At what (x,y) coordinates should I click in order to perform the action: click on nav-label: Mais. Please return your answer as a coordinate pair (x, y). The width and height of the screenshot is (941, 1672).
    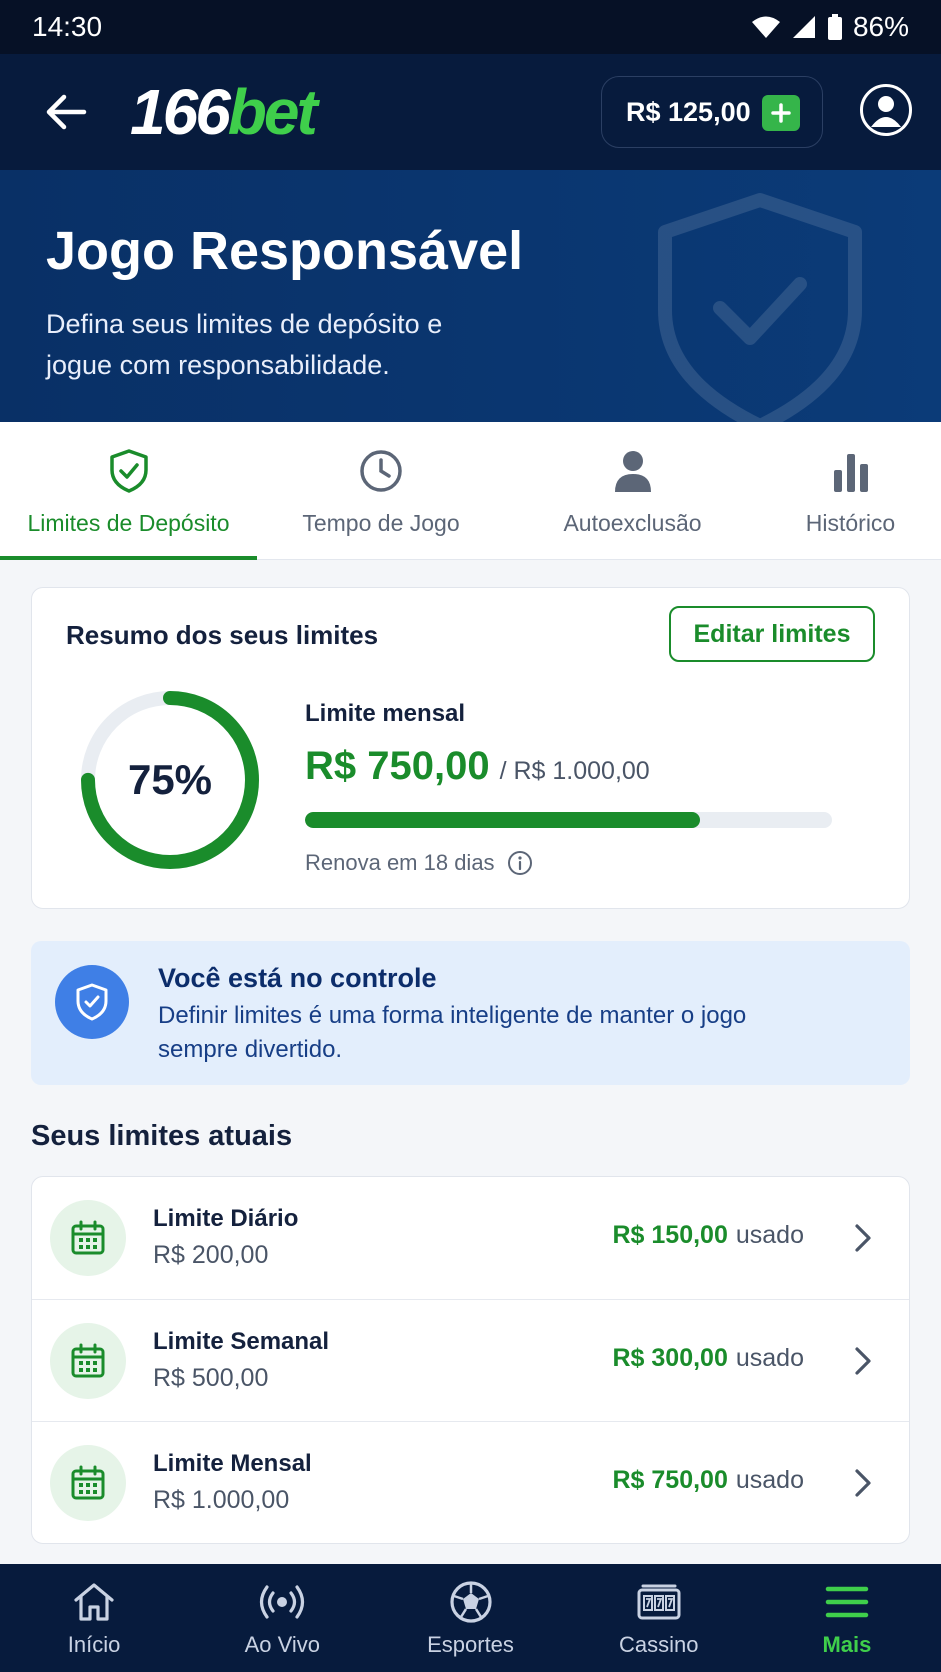
    Looking at the image, I should click on (847, 1644).